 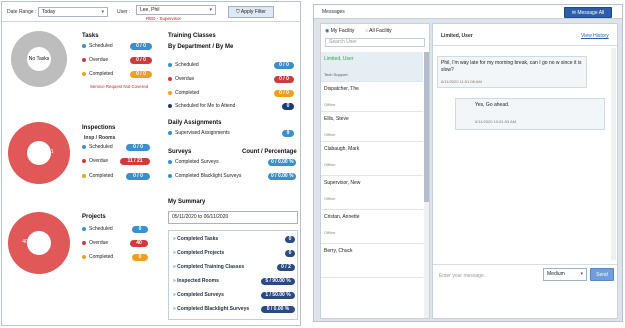 I want to click on user-list-item: Dispatcher, The Offline, so click(x=372, y=97).